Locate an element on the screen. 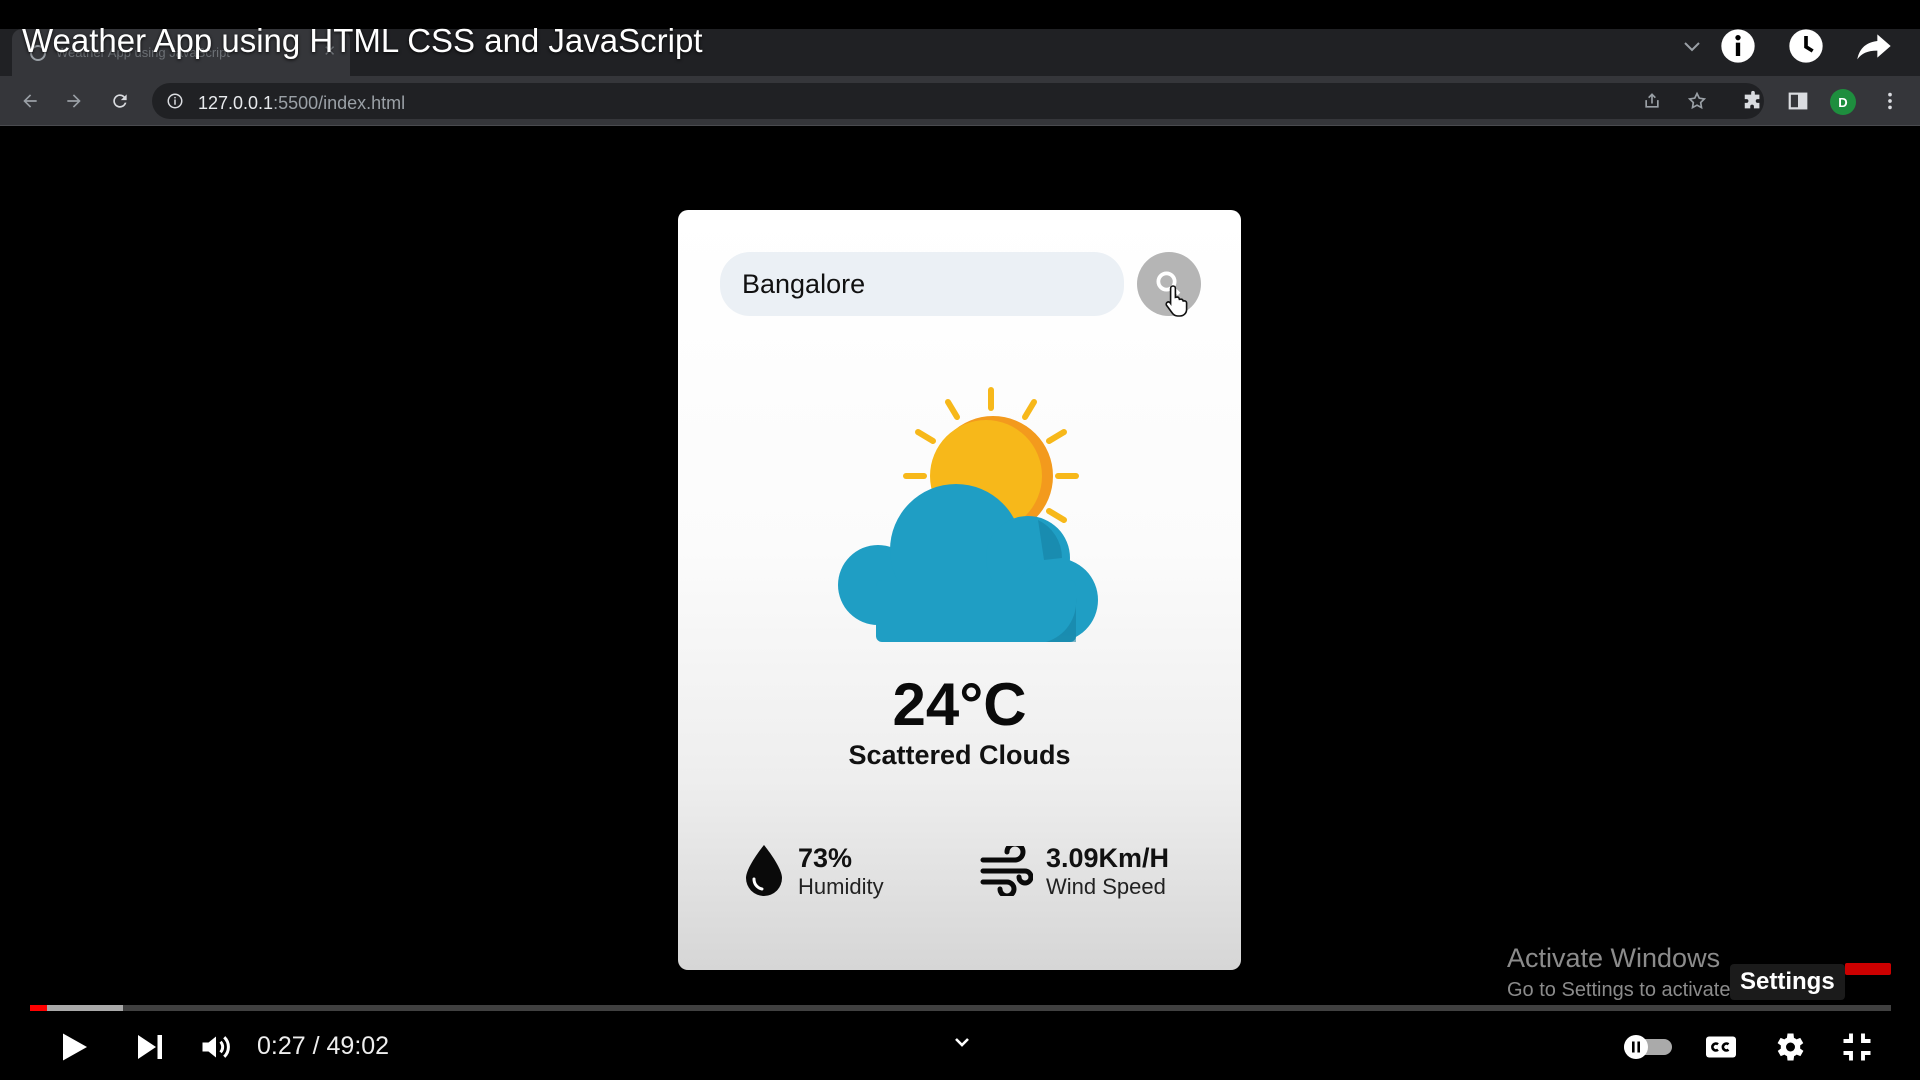 Image resolution: width=1920 pixels, height=1080 pixels. autoplay-toggle is located at coordinates (1648, 1047).